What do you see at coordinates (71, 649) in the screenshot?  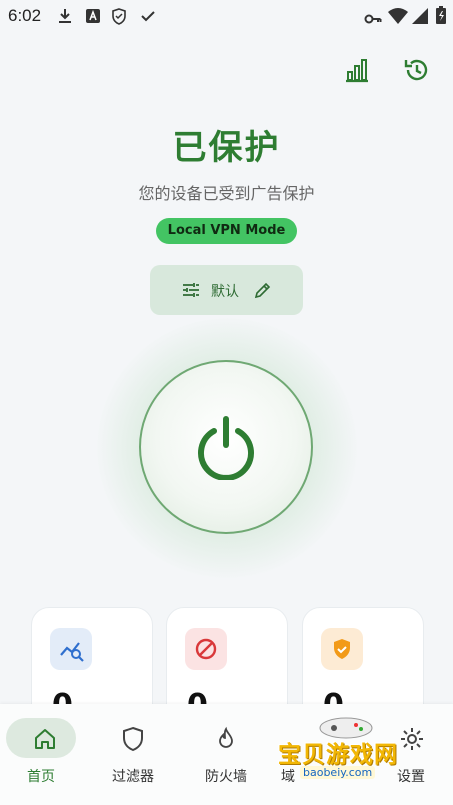 I see `chart-search-icon` at bounding box center [71, 649].